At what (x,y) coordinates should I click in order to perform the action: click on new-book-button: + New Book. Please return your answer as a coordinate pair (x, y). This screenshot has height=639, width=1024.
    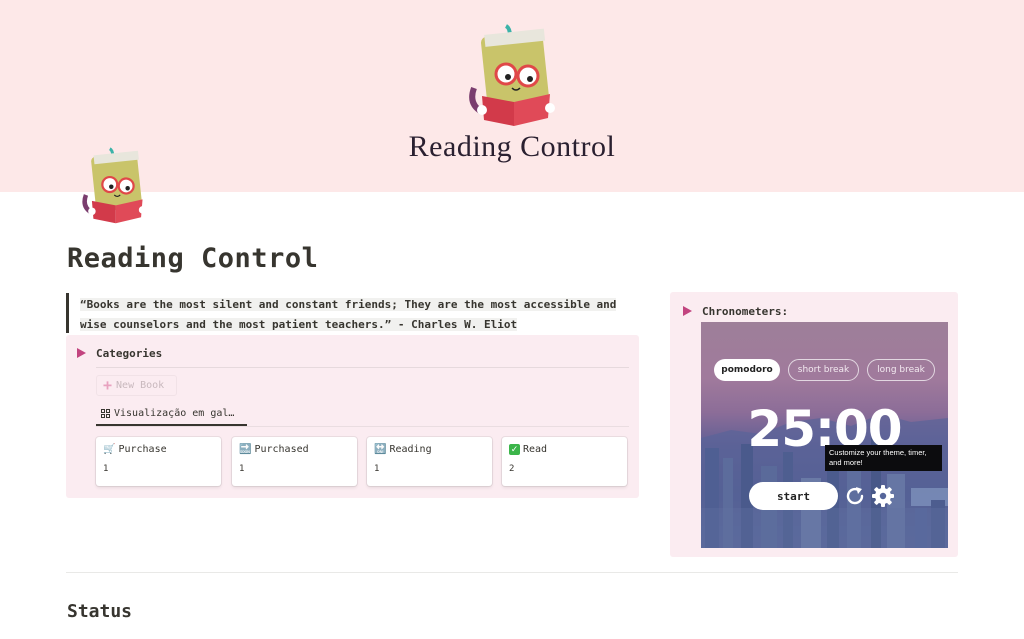
    Looking at the image, I should click on (136, 385).